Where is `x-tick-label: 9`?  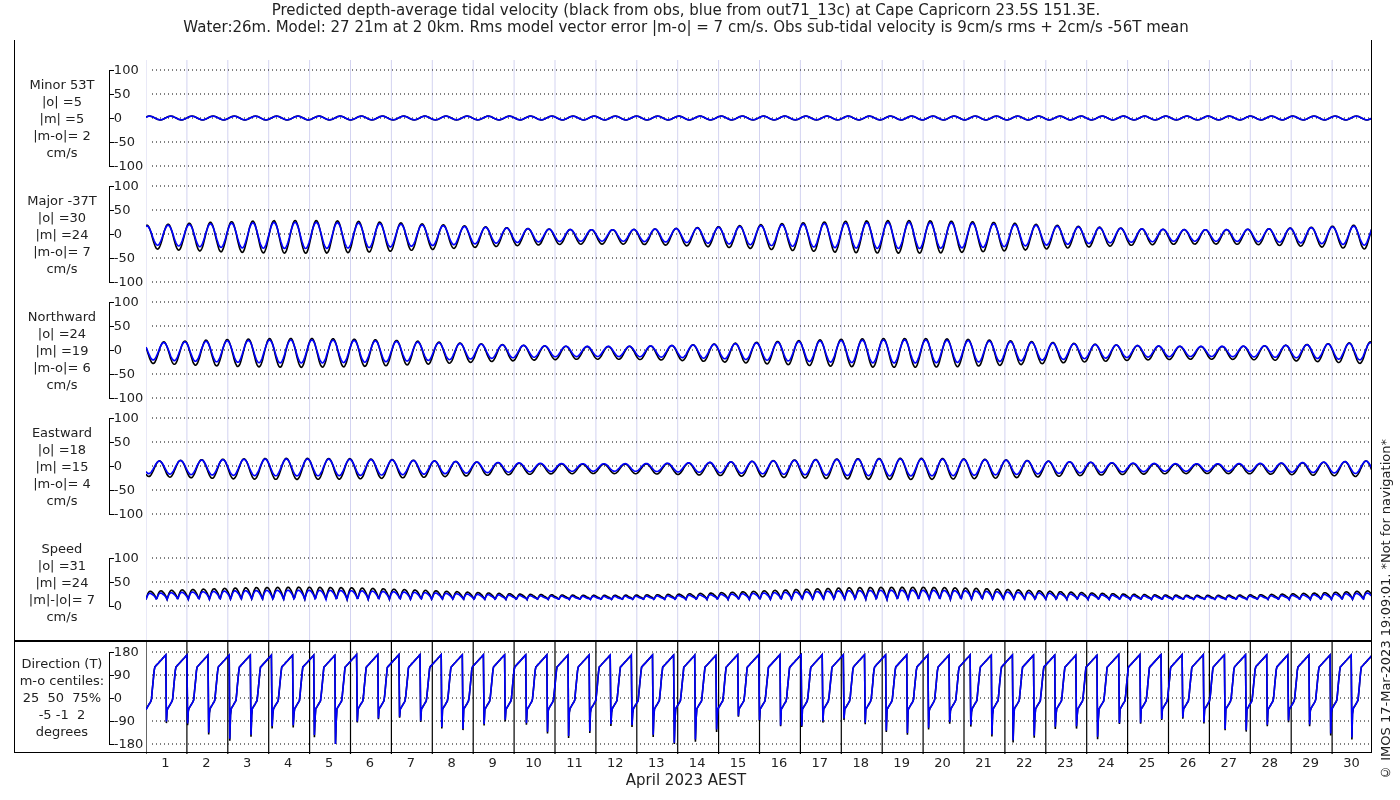 x-tick-label: 9 is located at coordinates (492, 763).